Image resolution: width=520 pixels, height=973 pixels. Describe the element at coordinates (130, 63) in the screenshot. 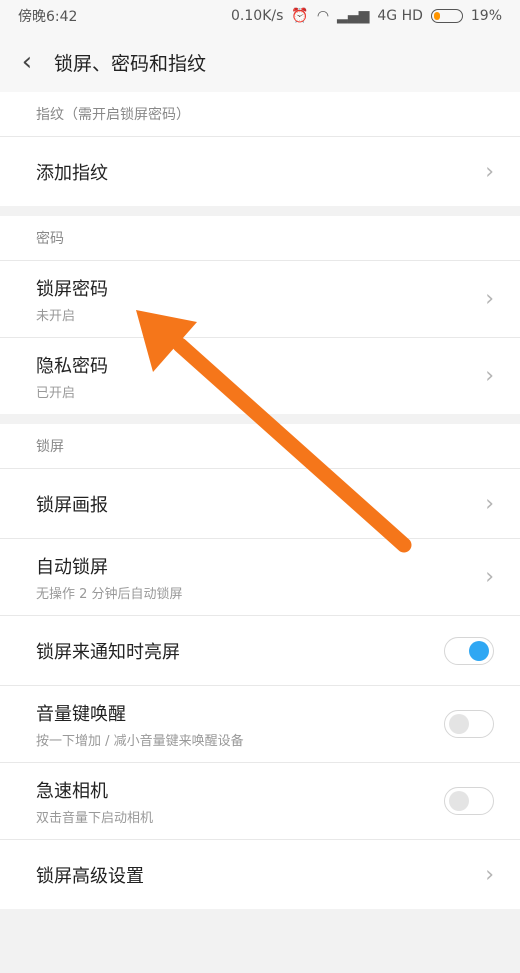

I see `page-title: 锁屏、密码和指纹` at that location.